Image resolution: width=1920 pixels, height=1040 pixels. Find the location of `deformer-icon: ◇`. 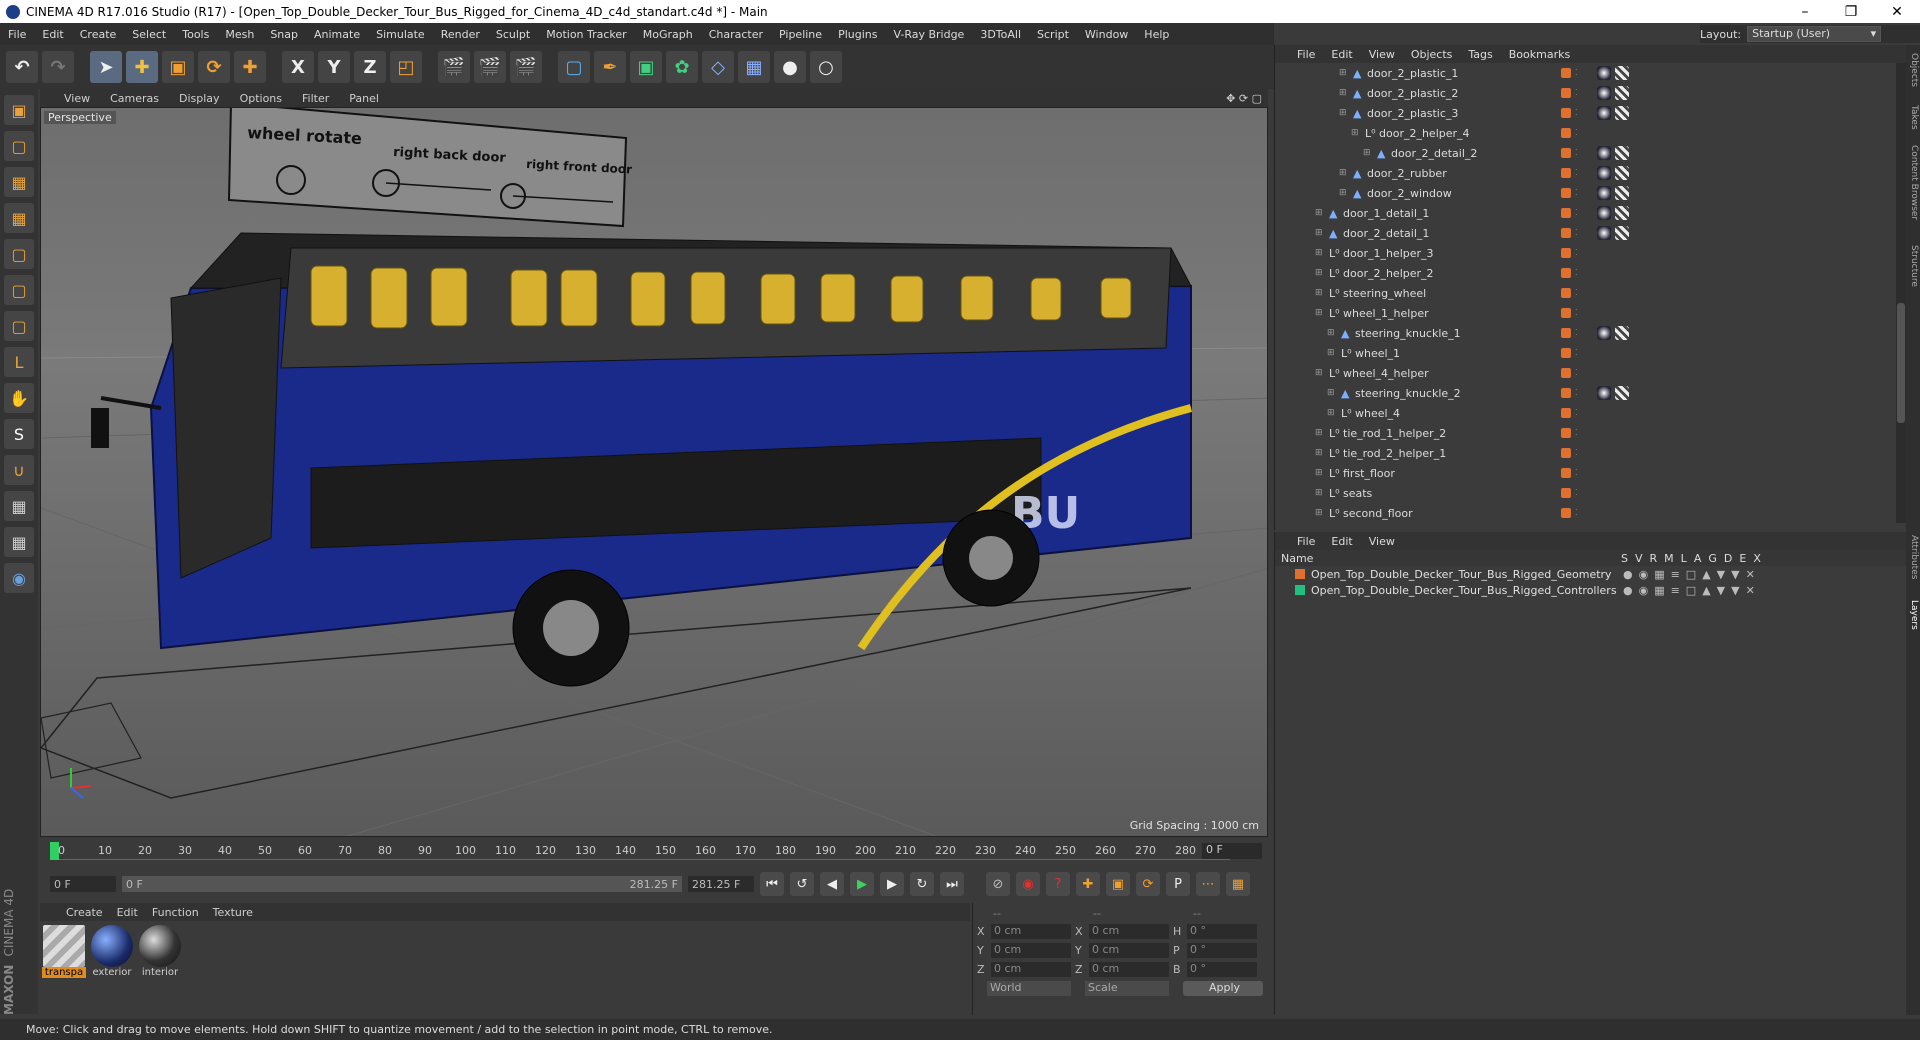

deformer-icon: ◇ is located at coordinates (718, 67).